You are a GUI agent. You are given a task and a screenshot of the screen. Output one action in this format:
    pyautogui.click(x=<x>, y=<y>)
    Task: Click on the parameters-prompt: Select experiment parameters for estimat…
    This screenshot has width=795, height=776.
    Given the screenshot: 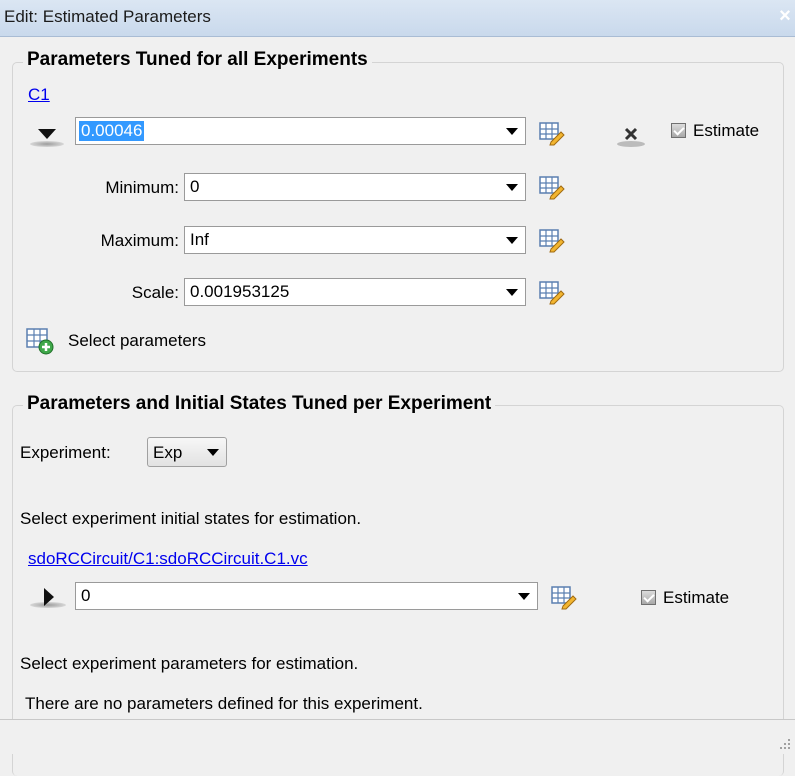 What is the action you would take?
    pyautogui.click(x=189, y=663)
    